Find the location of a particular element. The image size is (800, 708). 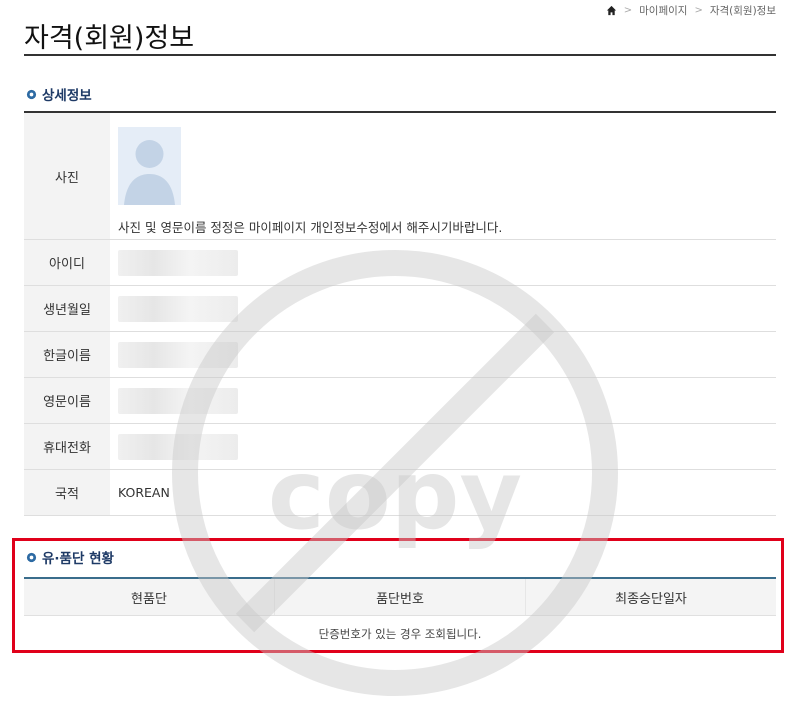

breadcrumb-current: 자격(회원)정보 is located at coordinates (742, 11).